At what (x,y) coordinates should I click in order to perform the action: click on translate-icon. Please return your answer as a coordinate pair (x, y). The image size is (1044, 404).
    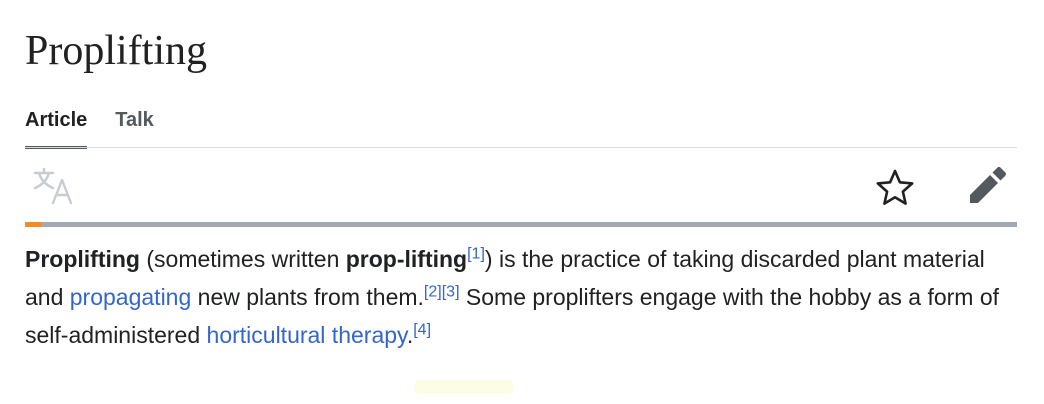
    Looking at the image, I should click on (53, 186).